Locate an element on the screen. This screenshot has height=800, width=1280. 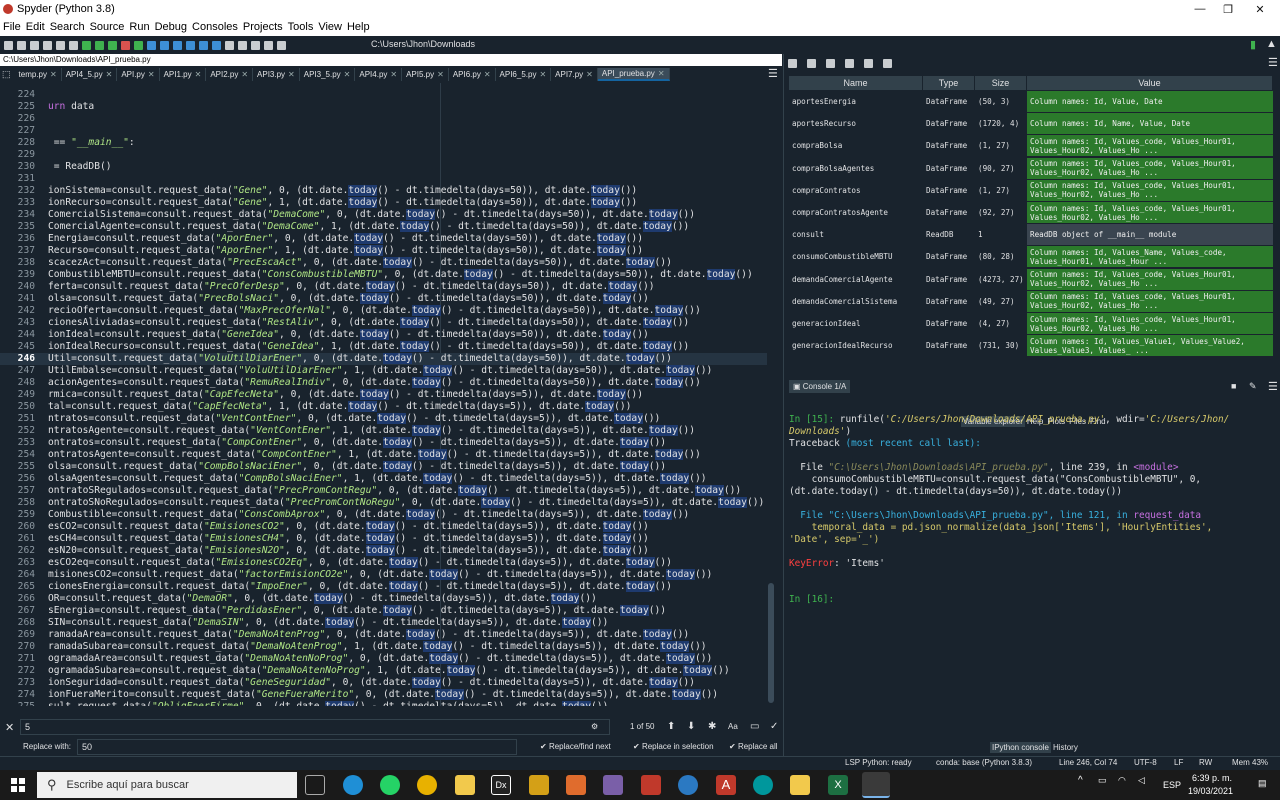
clear-console-icon: ✎ is located at coordinates (1253, 386).